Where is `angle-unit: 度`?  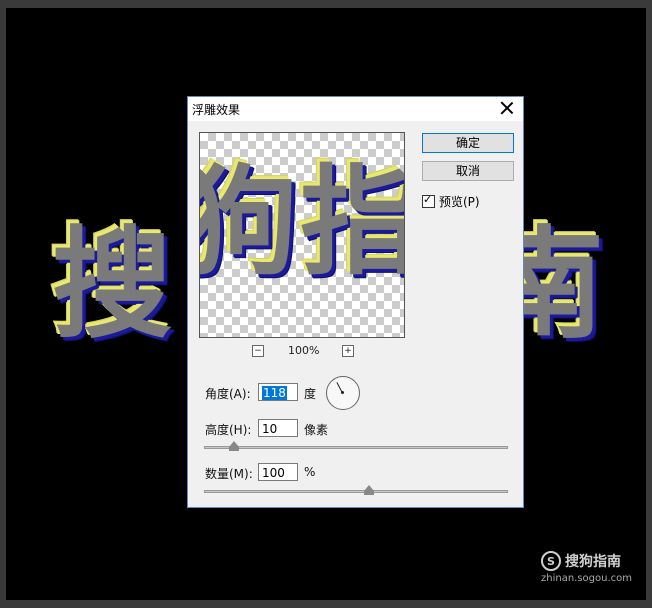 angle-unit: 度 is located at coordinates (310, 394).